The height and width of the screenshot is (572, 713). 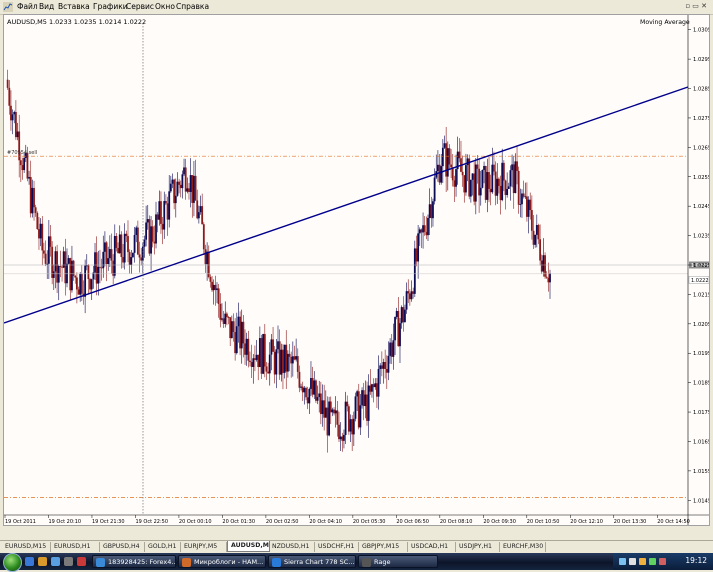 I want to click on time-label: 20 Oct 02:50, so click(x=282, y=522).